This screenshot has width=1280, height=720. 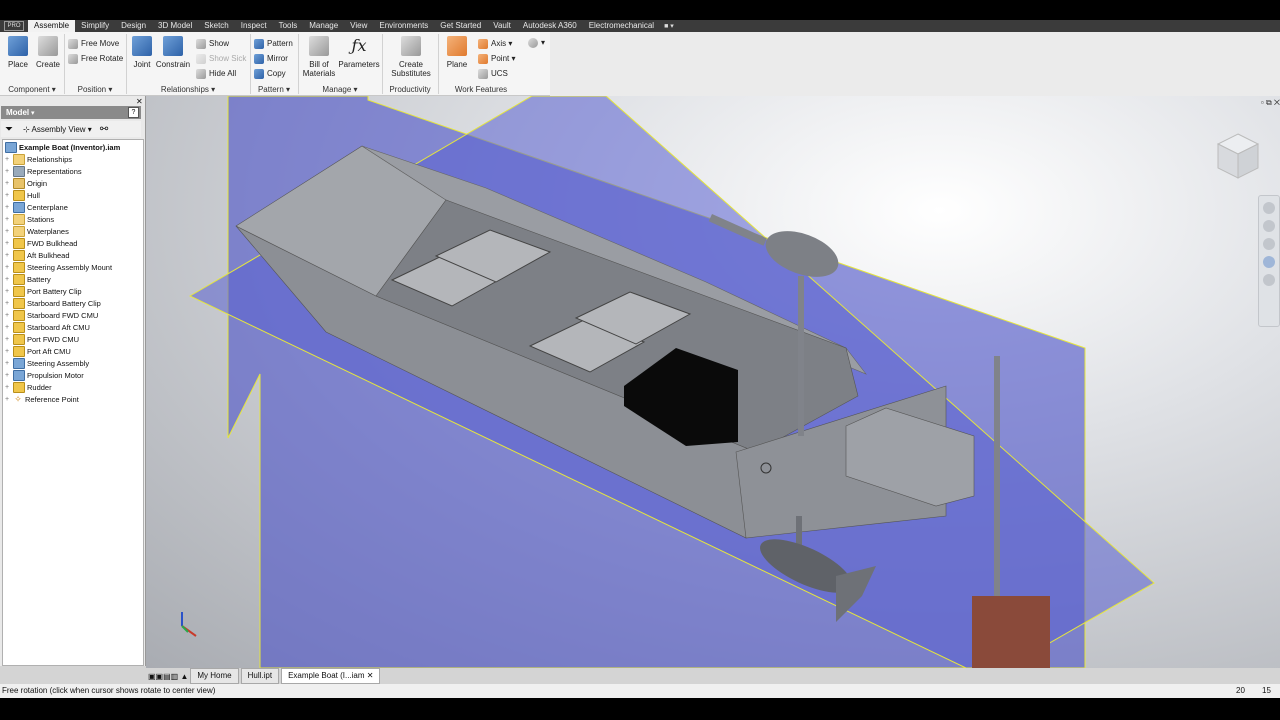 What do you see at coordinates (410, 89) in the screenshot?
I see `group-productivity: Productivity` at bounding box center [410, 89].